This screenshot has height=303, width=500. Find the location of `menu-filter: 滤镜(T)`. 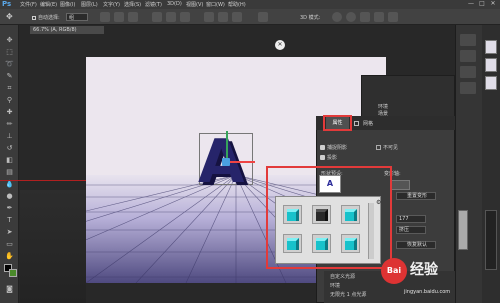

menu-filter: 滤镜(T) is located at coordinates (153, 4).